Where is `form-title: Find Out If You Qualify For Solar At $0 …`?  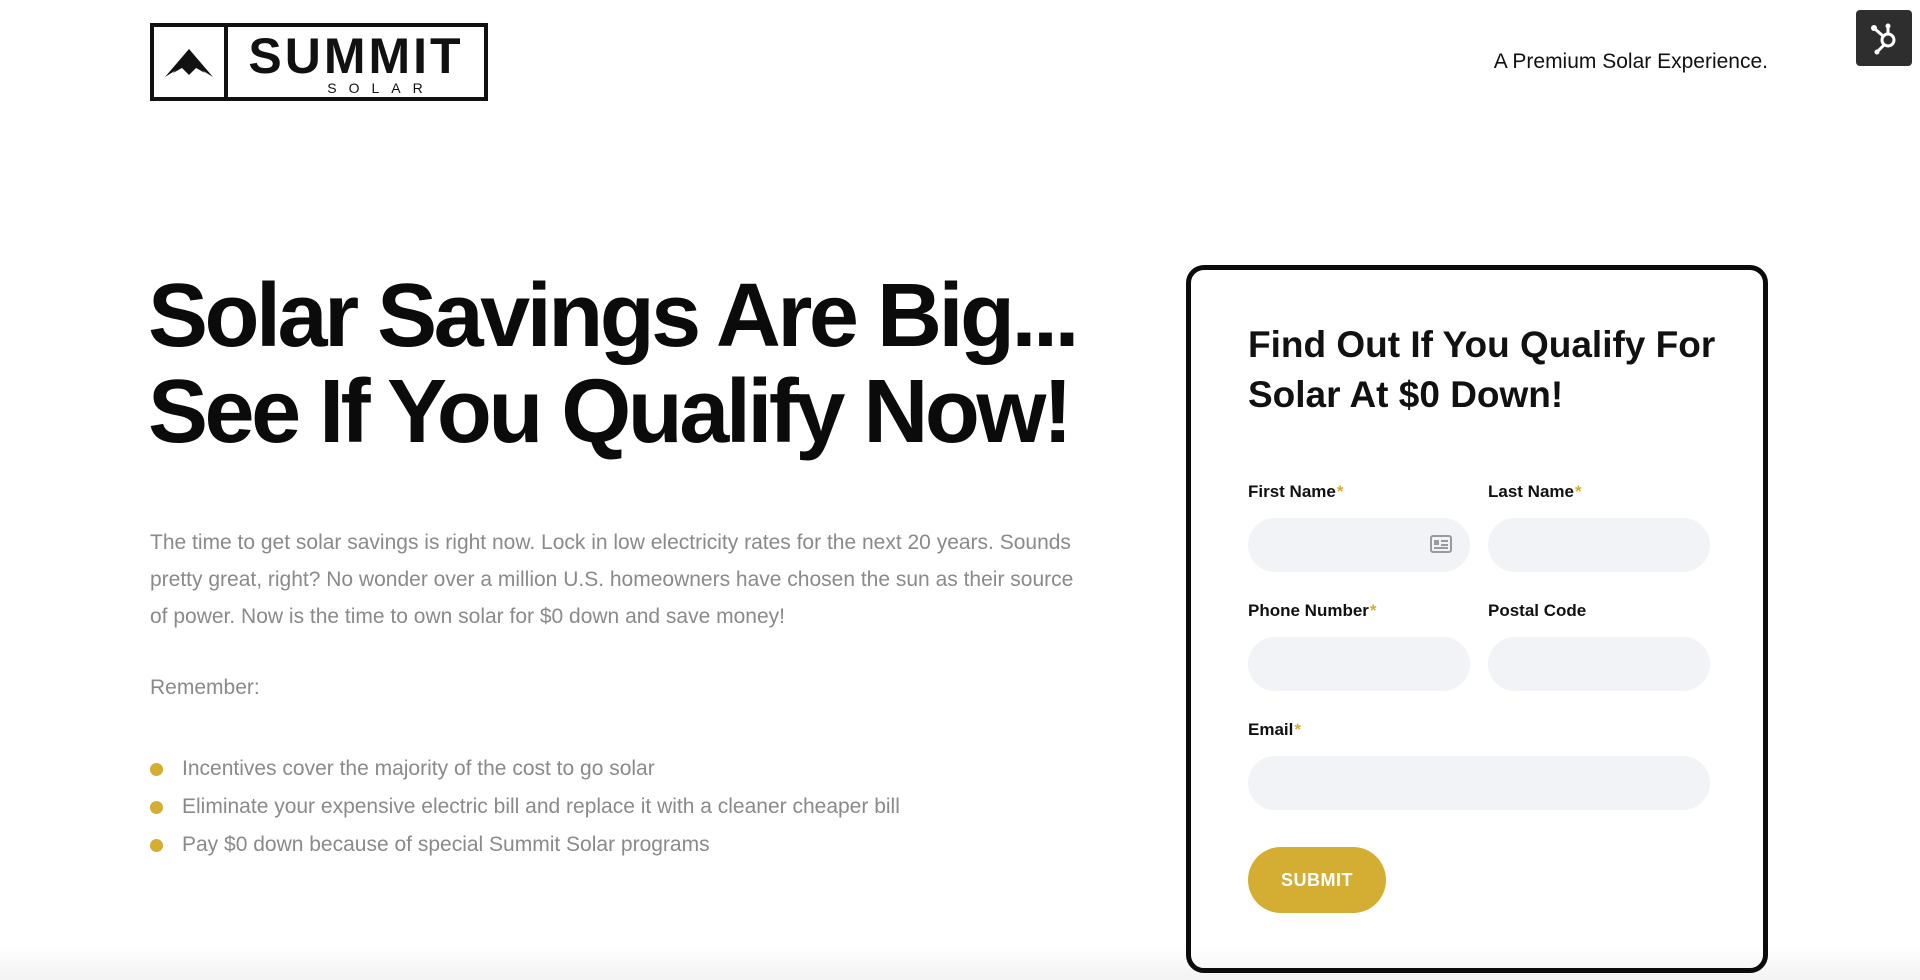 form-title: Find Out If You Qualify For Solar At $0 … is located at coordinates (1482, 369).